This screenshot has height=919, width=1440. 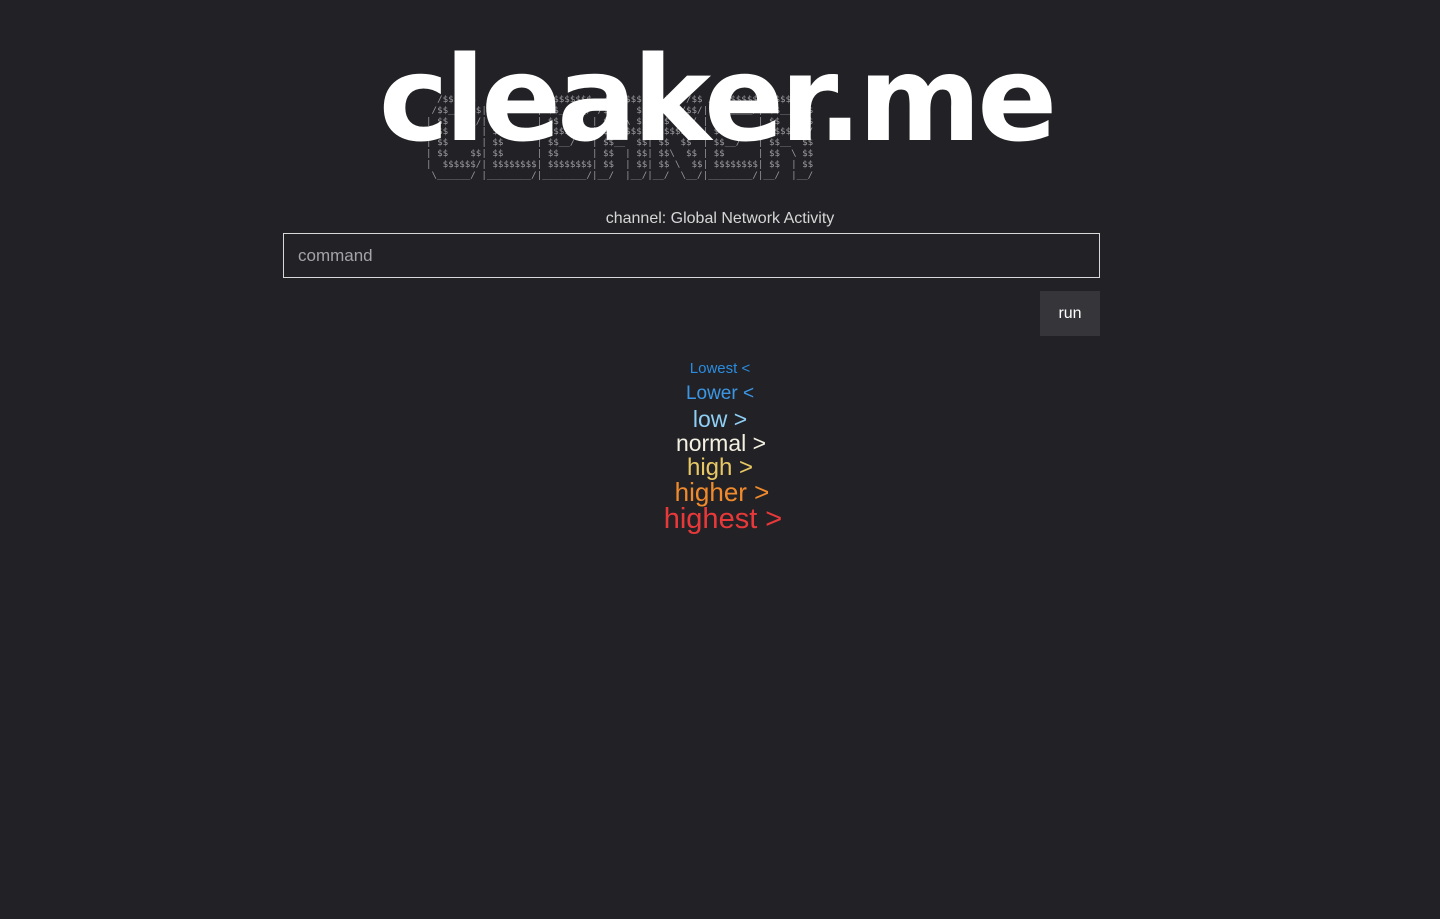 What do you see at coordinates (720, 393) in the screenshot?
I see `level-lower: Lower <` at bounding box center [720, 393].